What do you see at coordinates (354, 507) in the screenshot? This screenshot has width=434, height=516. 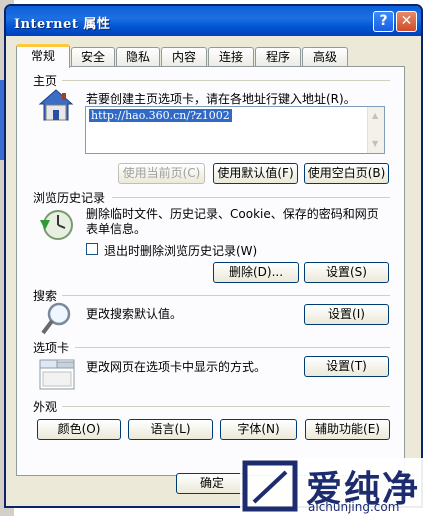 I see `watermark-brand-url: aichunjing.com` at bounding box center [354, 507].